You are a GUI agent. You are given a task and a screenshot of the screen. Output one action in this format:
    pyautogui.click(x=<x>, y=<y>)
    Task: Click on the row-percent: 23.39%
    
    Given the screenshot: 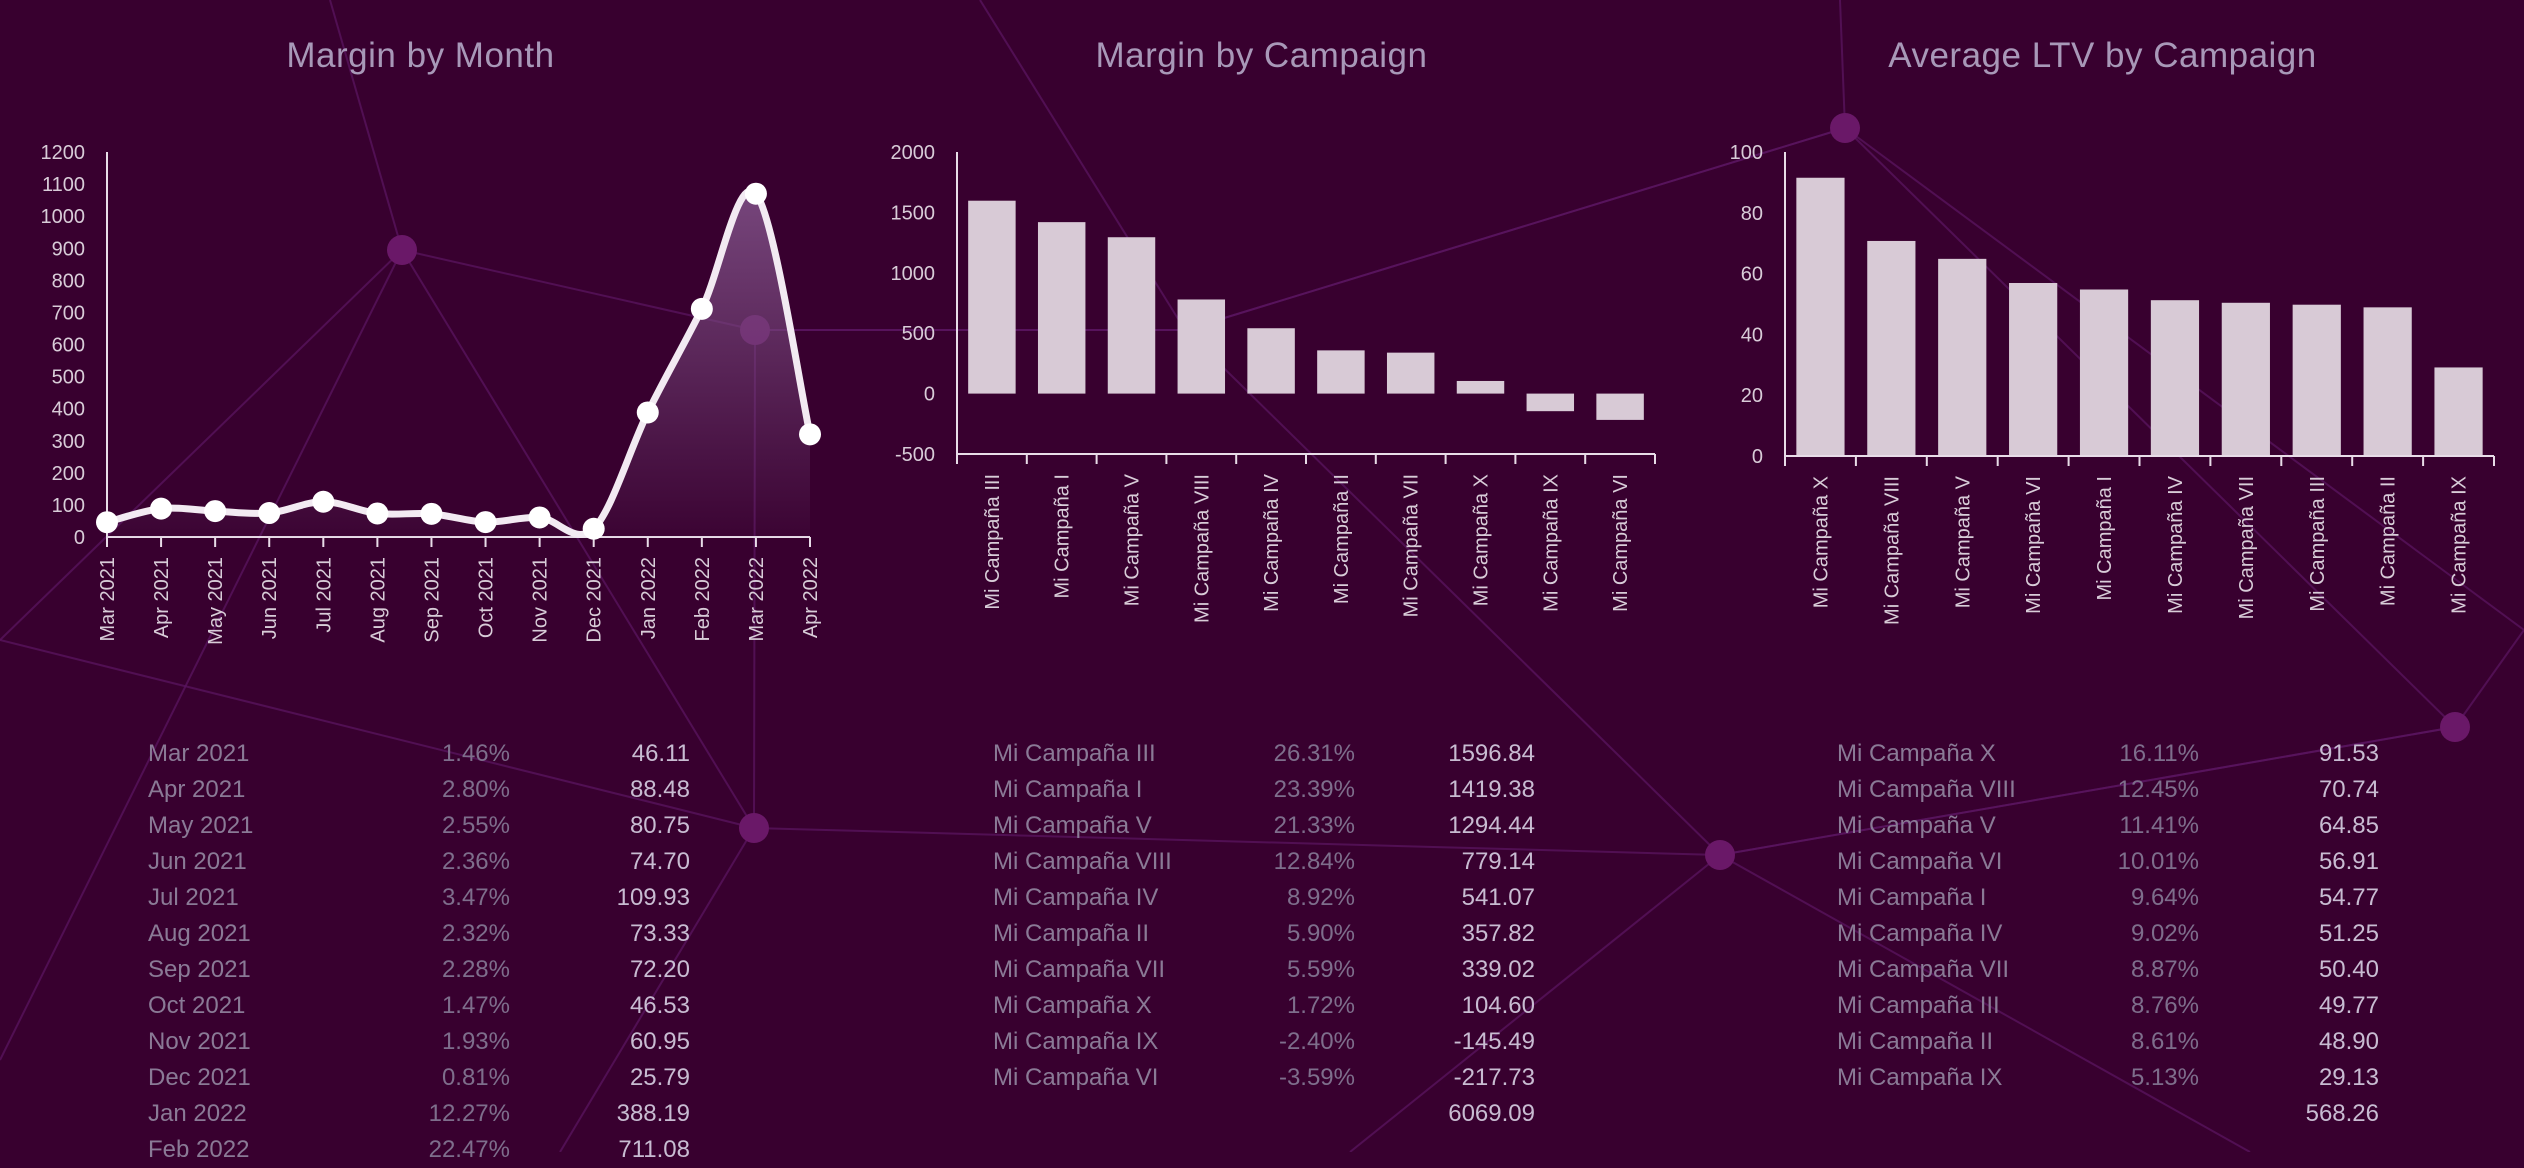 What is the action you would take?
    pyautogui.click(x=1314, y=789)
    